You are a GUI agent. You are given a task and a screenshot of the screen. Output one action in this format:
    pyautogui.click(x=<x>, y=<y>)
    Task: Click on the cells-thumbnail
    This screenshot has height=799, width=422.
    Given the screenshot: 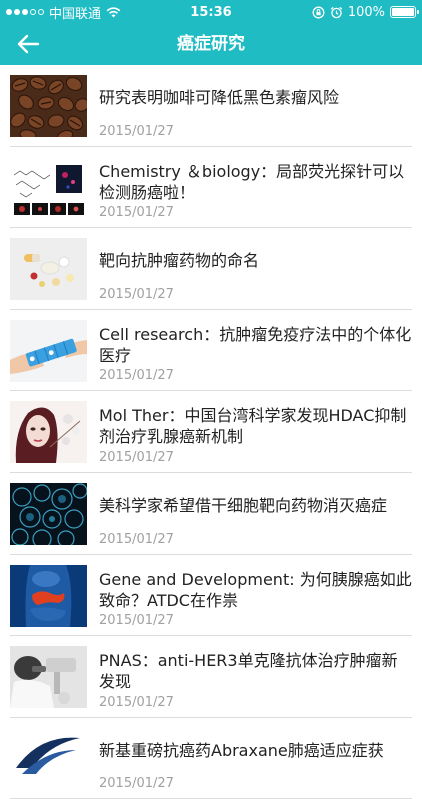 What is the action you would take?
    pyautogui.click(x=48, y=513)
    